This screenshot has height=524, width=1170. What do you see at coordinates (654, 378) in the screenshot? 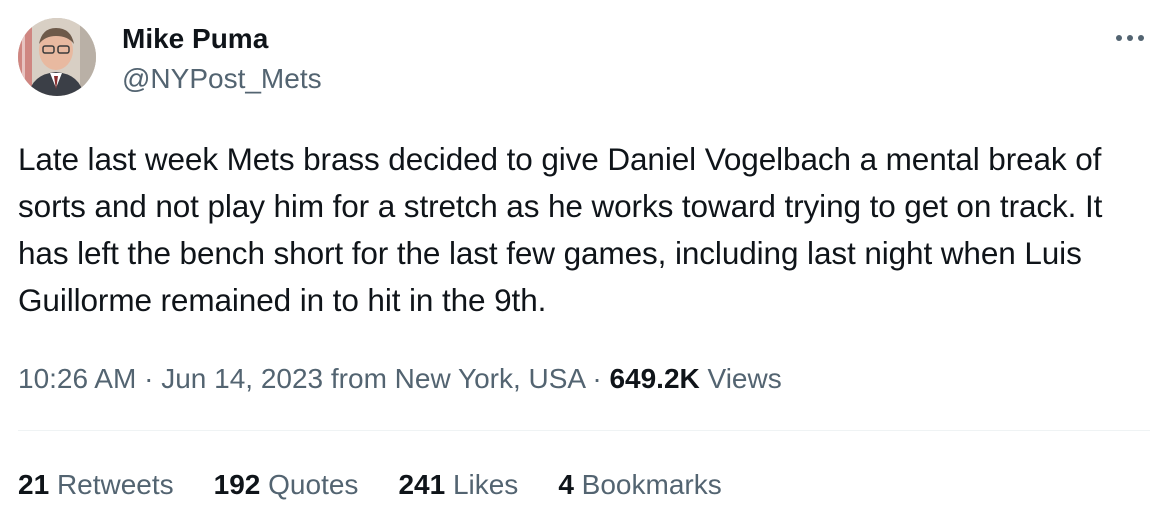
I see `views-count: 649.2K` at bounding box center [654, 378].